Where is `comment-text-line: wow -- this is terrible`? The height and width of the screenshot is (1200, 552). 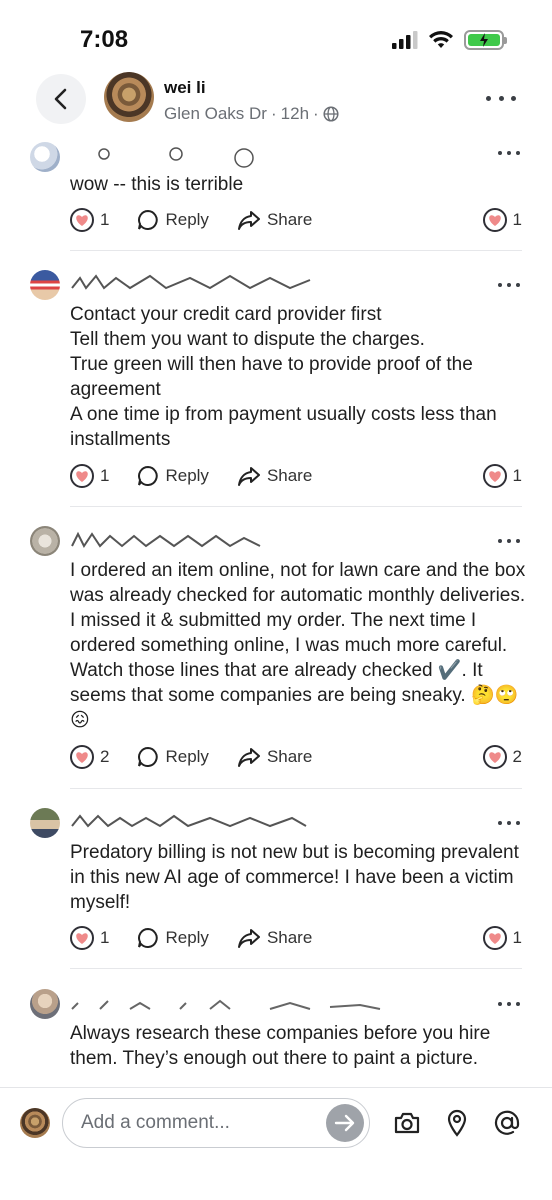
comment-text-line: wow -- this is terrible is located at coordinates (157, 184).